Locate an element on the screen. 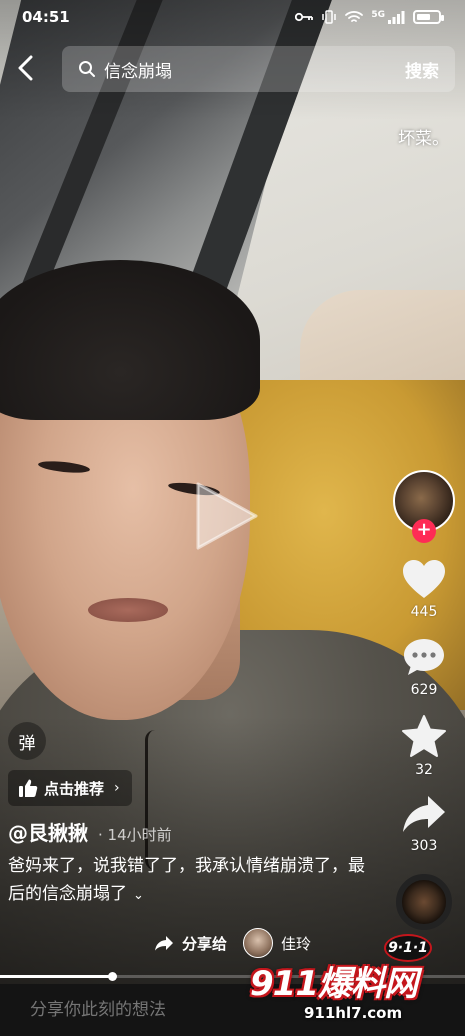 The image size is (465, 1036). video-overlay-text: 坏菜。 is located at coordinates (423, 139).